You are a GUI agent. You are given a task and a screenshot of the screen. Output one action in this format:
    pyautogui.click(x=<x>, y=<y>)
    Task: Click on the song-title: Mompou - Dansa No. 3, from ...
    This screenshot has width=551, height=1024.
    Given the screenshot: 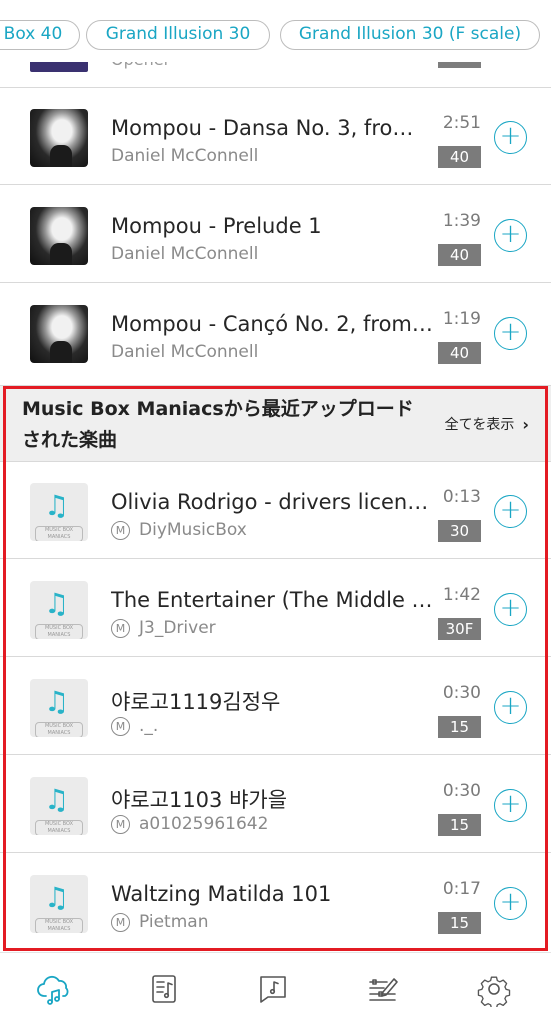 What is the action you would take?
    pyautogui.click(x=272, y=128)
    